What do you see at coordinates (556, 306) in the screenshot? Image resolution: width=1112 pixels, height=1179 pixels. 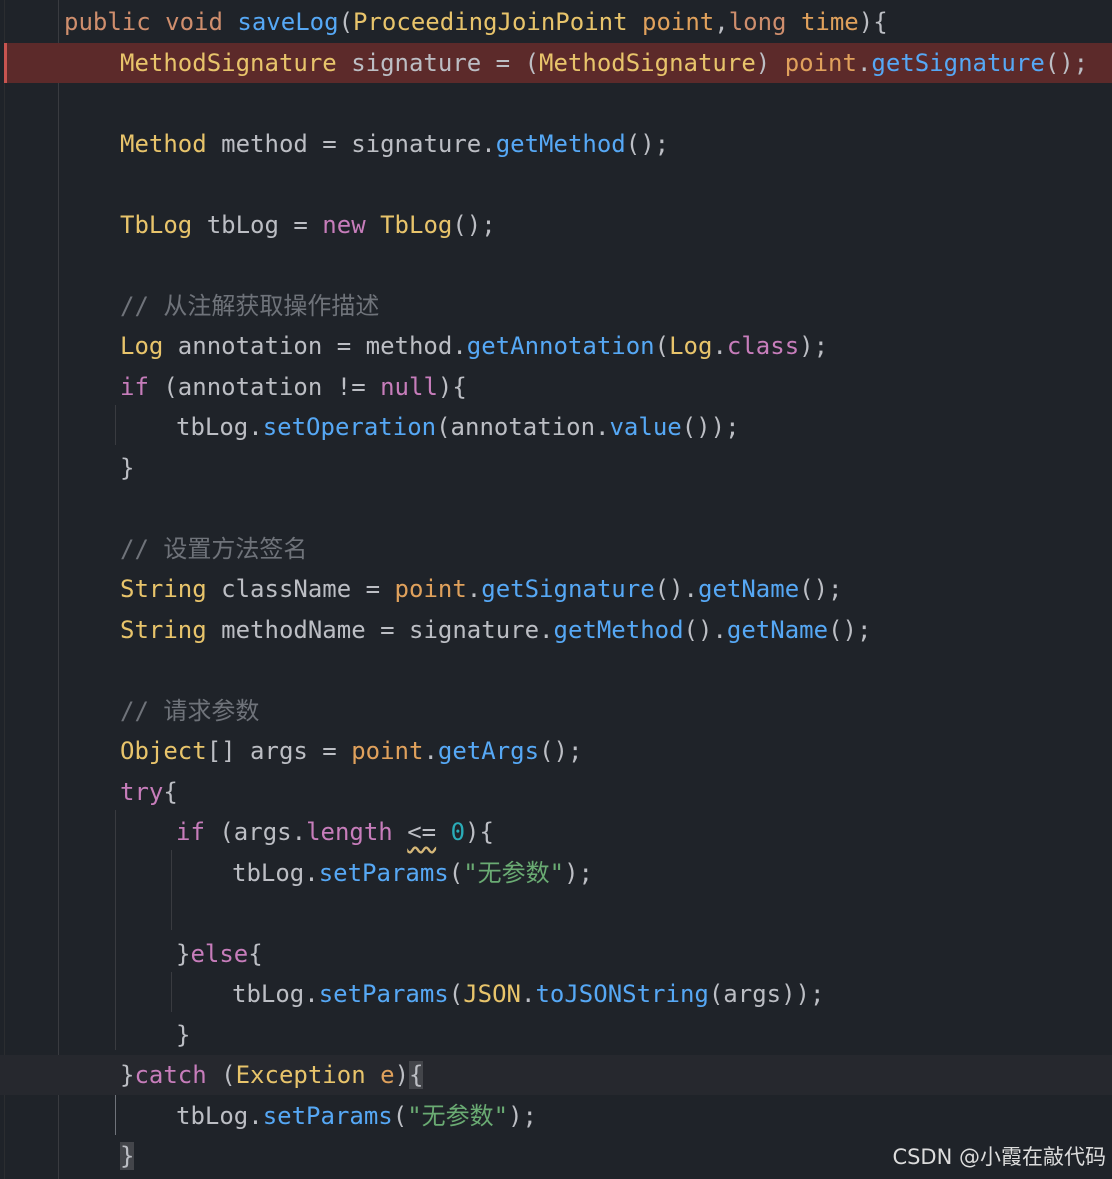 I see `code-line: // 从注解获取操作描述` at bounding box center [556, 306].